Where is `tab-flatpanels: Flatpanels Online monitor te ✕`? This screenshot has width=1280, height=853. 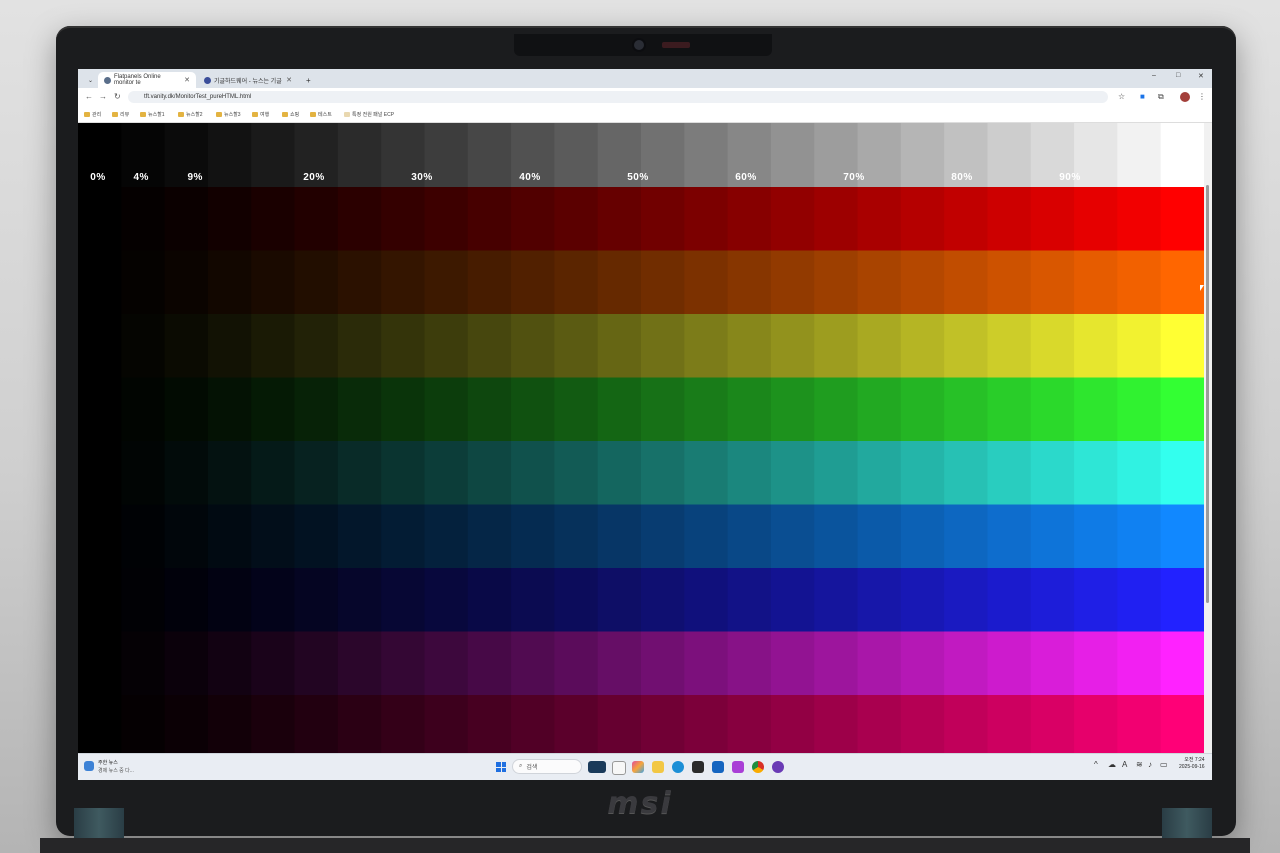
tab-flatpanels: Flatpanels Online monitor te ✕ is located at coordinates (147, 80).